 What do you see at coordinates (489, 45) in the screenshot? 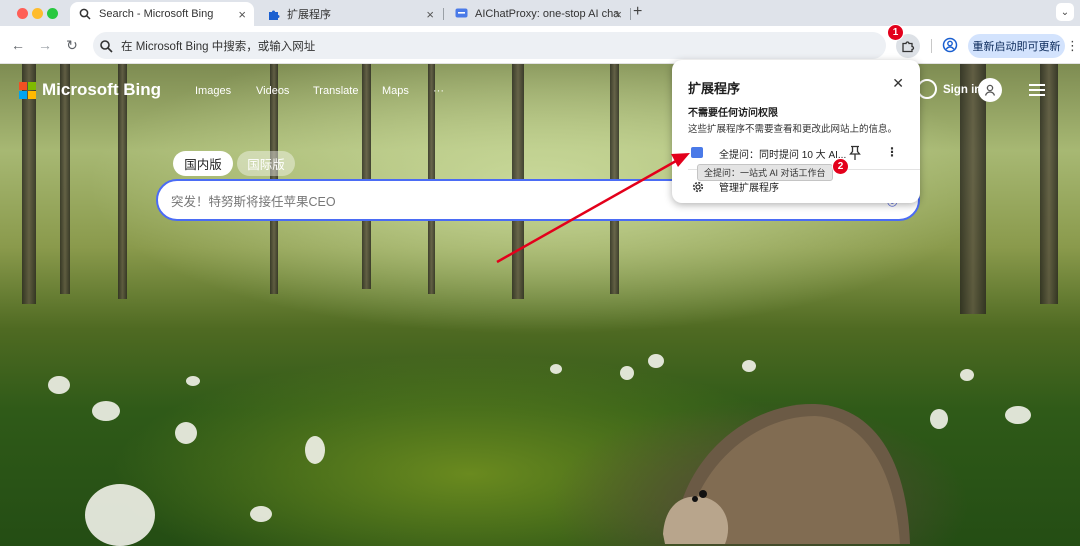
I see `address-bar: 在 Microsoft Bing 中搜索，或输入网址` at bounding box center [489, 45].